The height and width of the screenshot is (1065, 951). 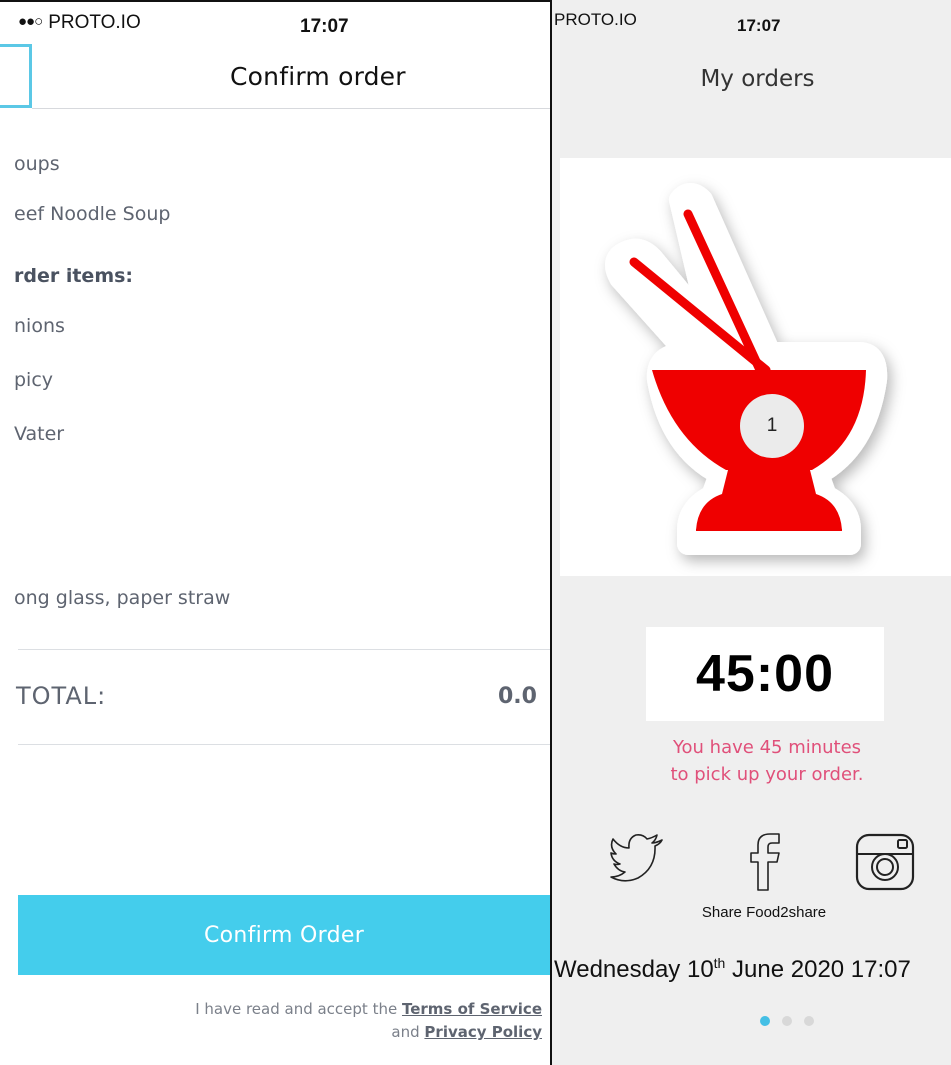 What do you see at coordinates (275, 1) in the screenshot?
I see `top-border` at bounding box center [275, 1].